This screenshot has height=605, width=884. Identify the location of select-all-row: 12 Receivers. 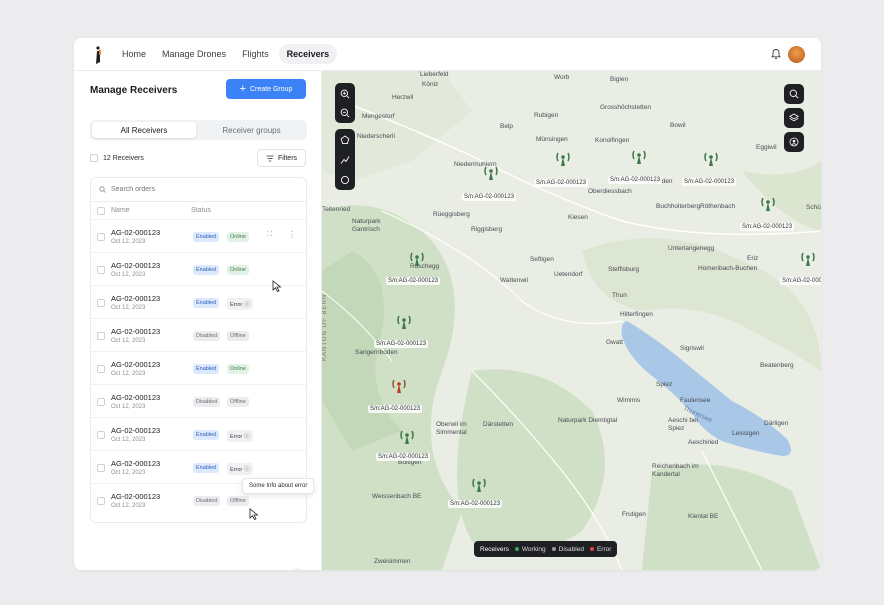
(117, 158).